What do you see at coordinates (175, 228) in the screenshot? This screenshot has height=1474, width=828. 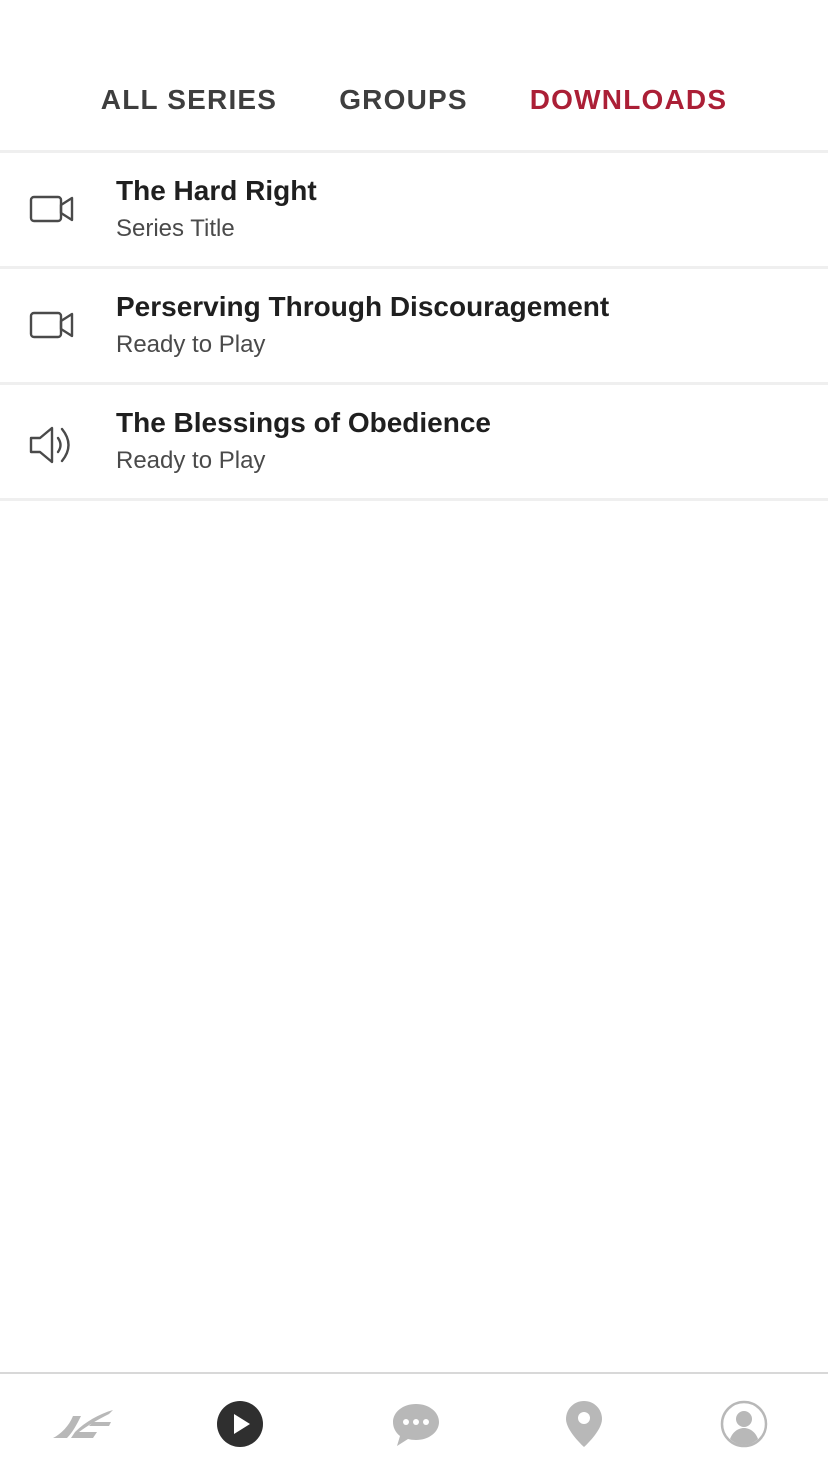 I see `item-subtitle: Series Title` at bounding box center [175, 228].